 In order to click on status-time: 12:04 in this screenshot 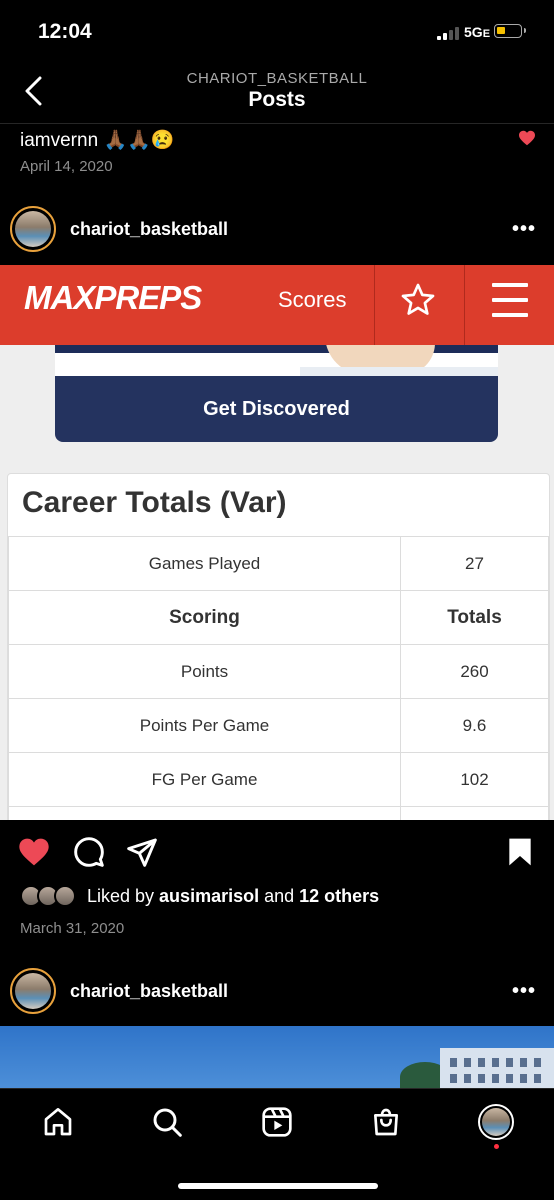, I will do `click(65, 31)`.